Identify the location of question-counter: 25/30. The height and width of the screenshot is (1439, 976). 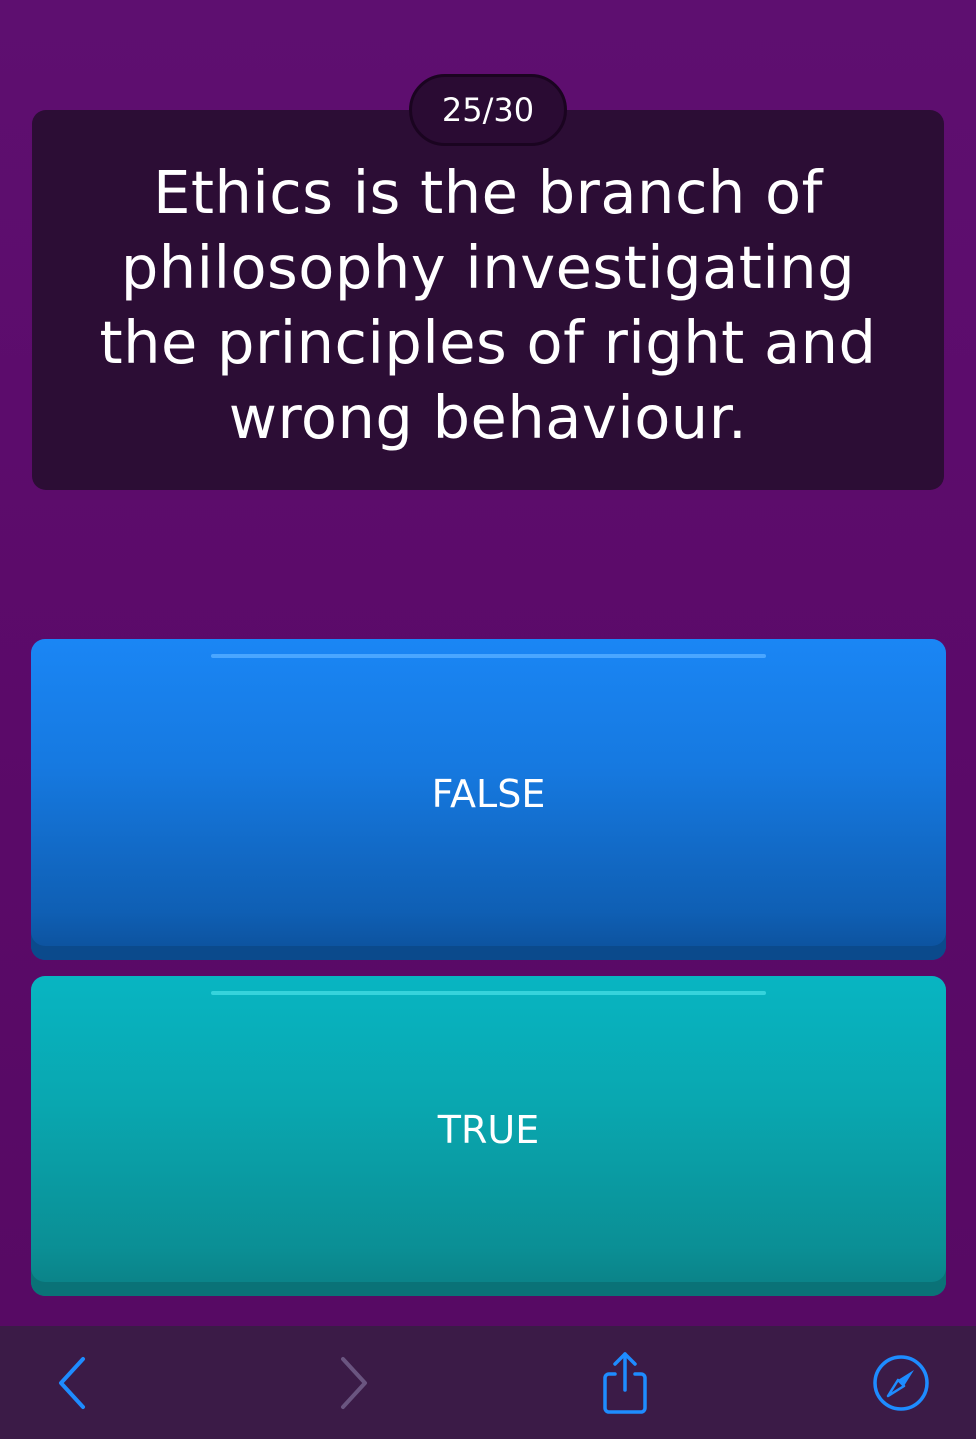
(488, 110).